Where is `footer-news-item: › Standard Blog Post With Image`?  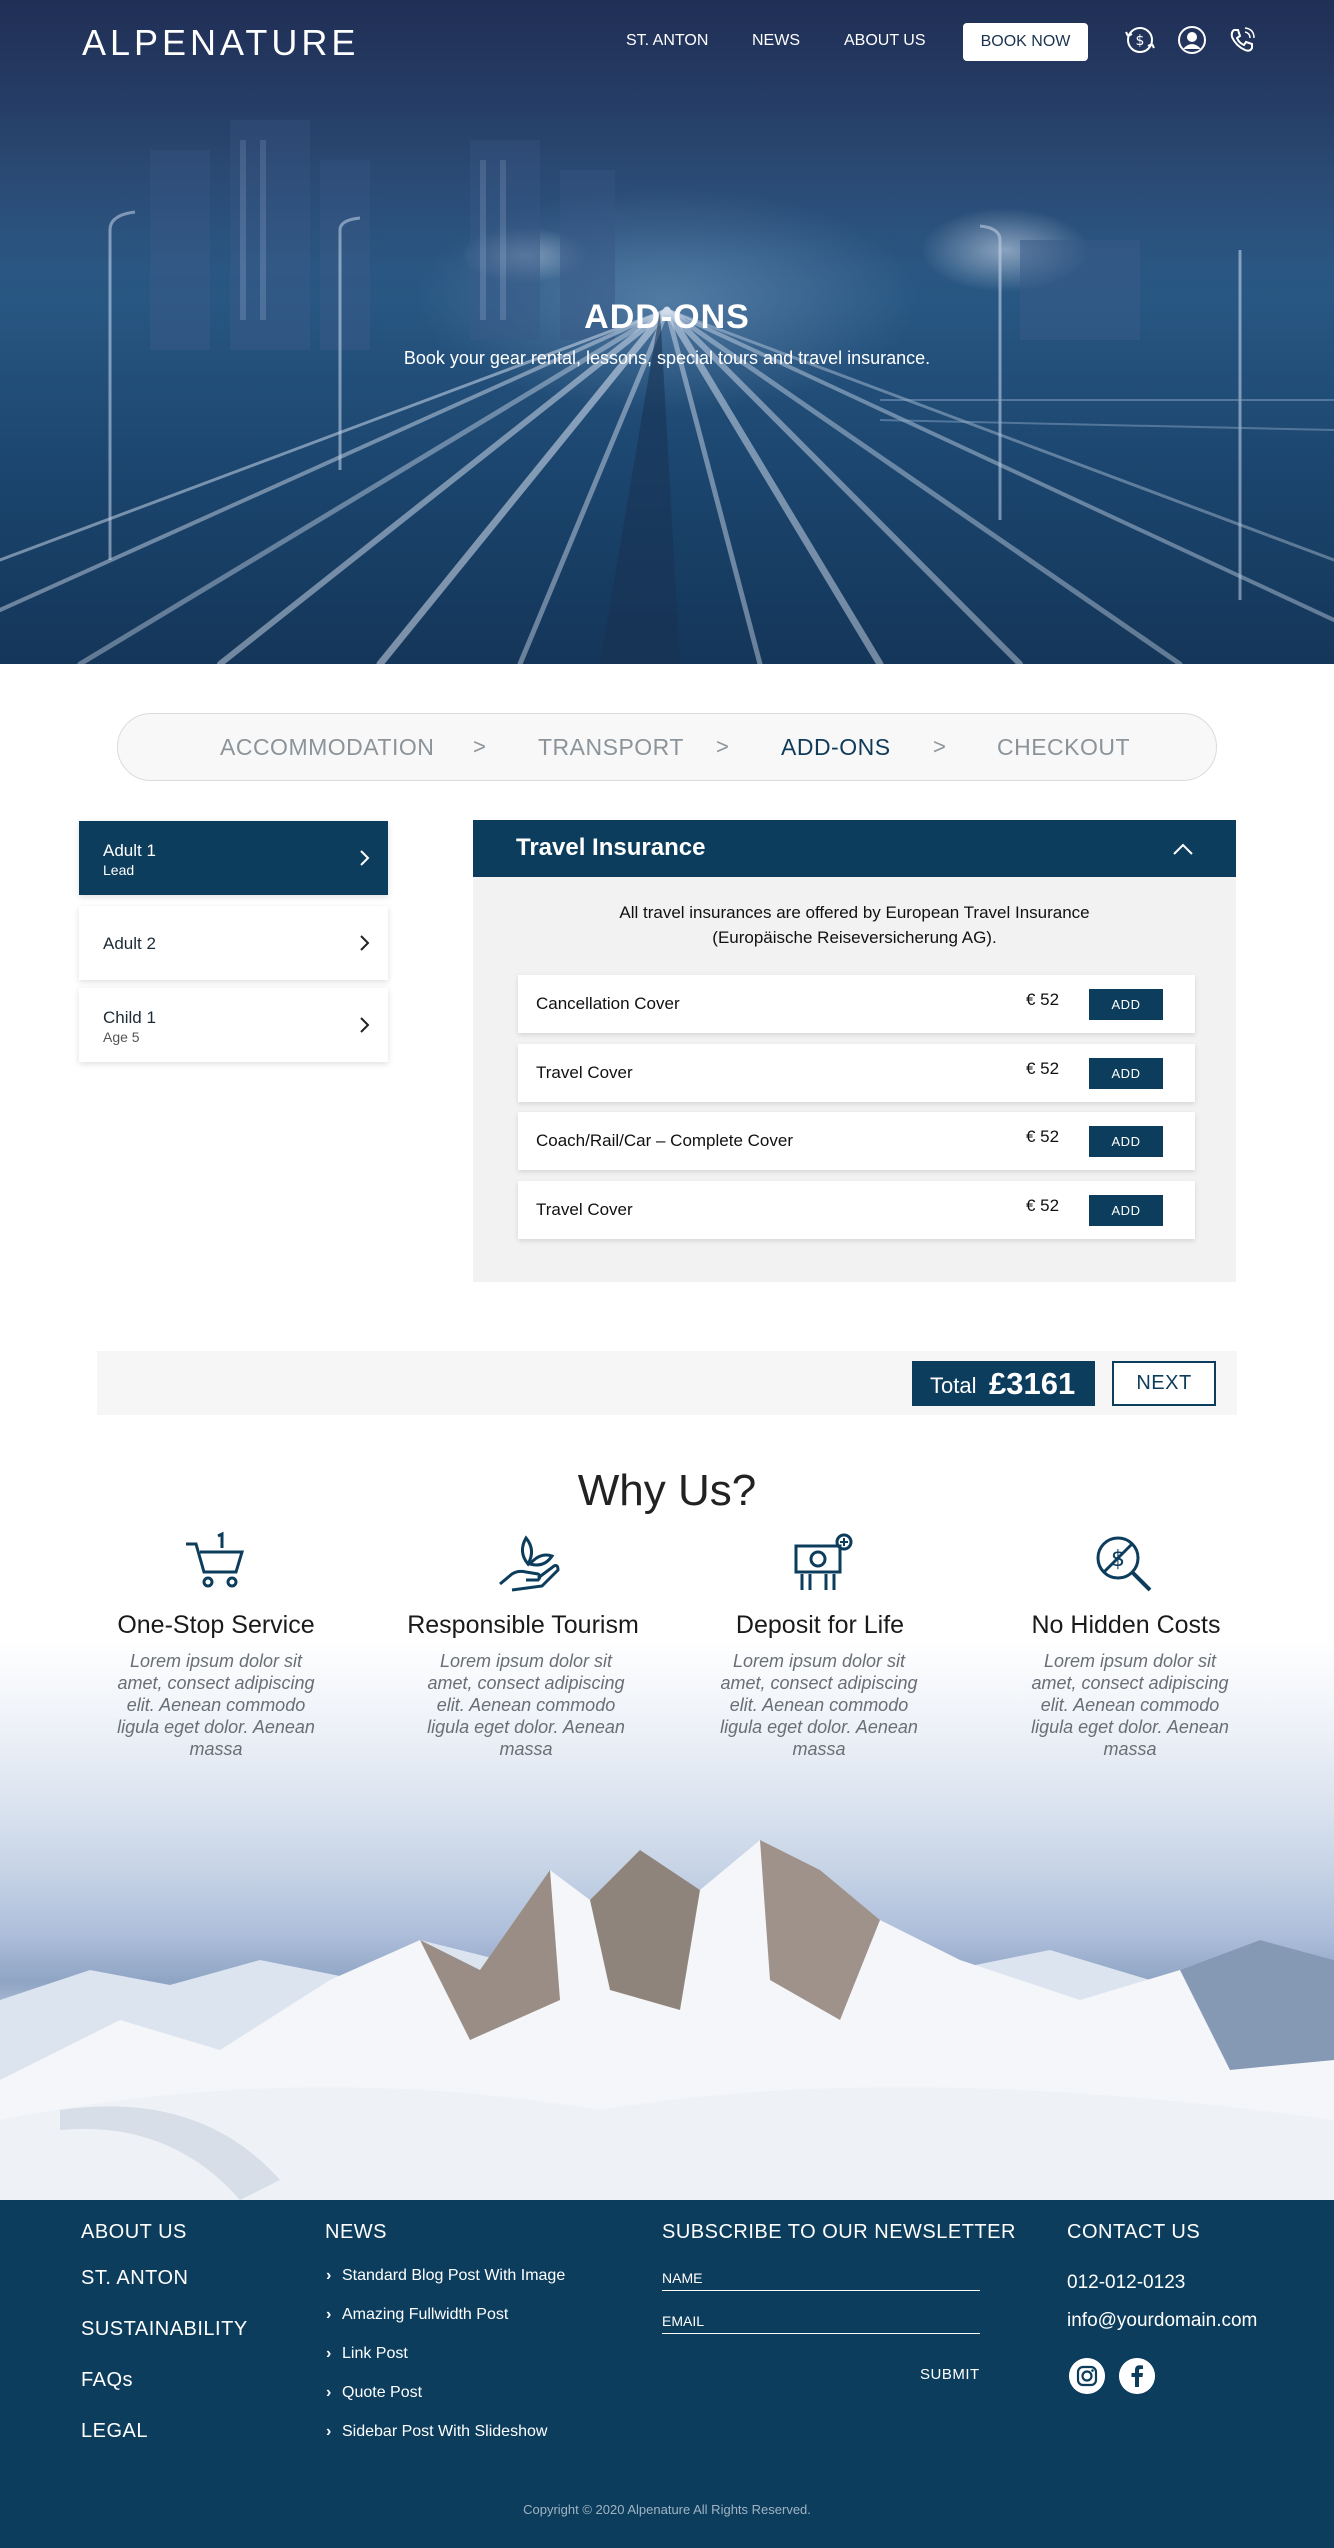
footer-news-item: › Standard Blog Post With Image is located at coordinates (445, 2276).